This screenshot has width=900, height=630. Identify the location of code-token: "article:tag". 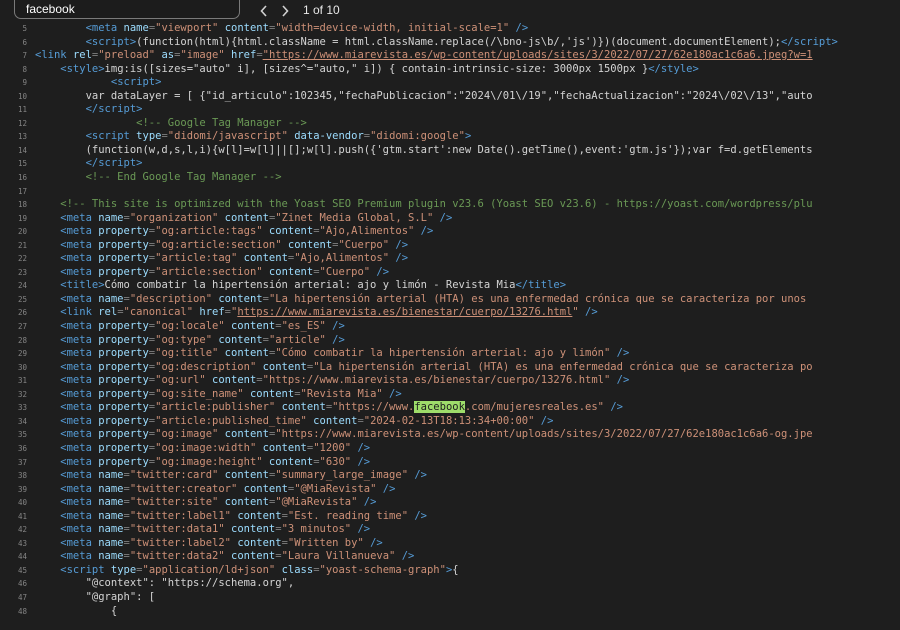
(199, 258).